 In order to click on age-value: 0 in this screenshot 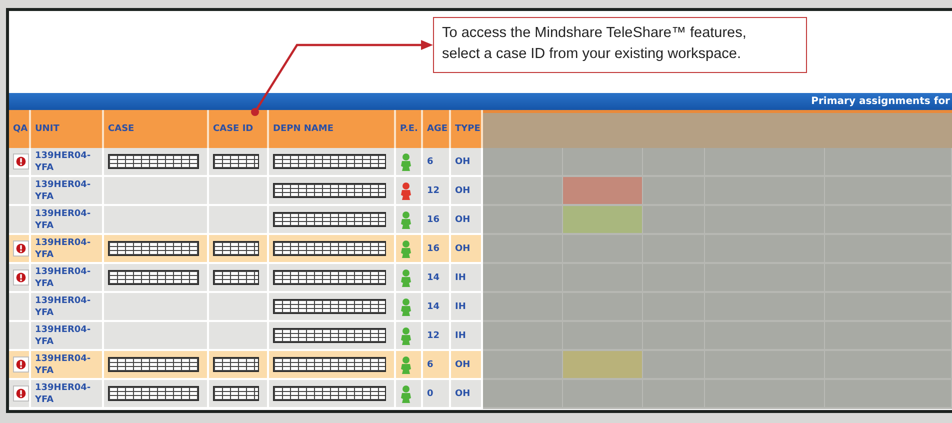, I will do `click(430, 393)`.